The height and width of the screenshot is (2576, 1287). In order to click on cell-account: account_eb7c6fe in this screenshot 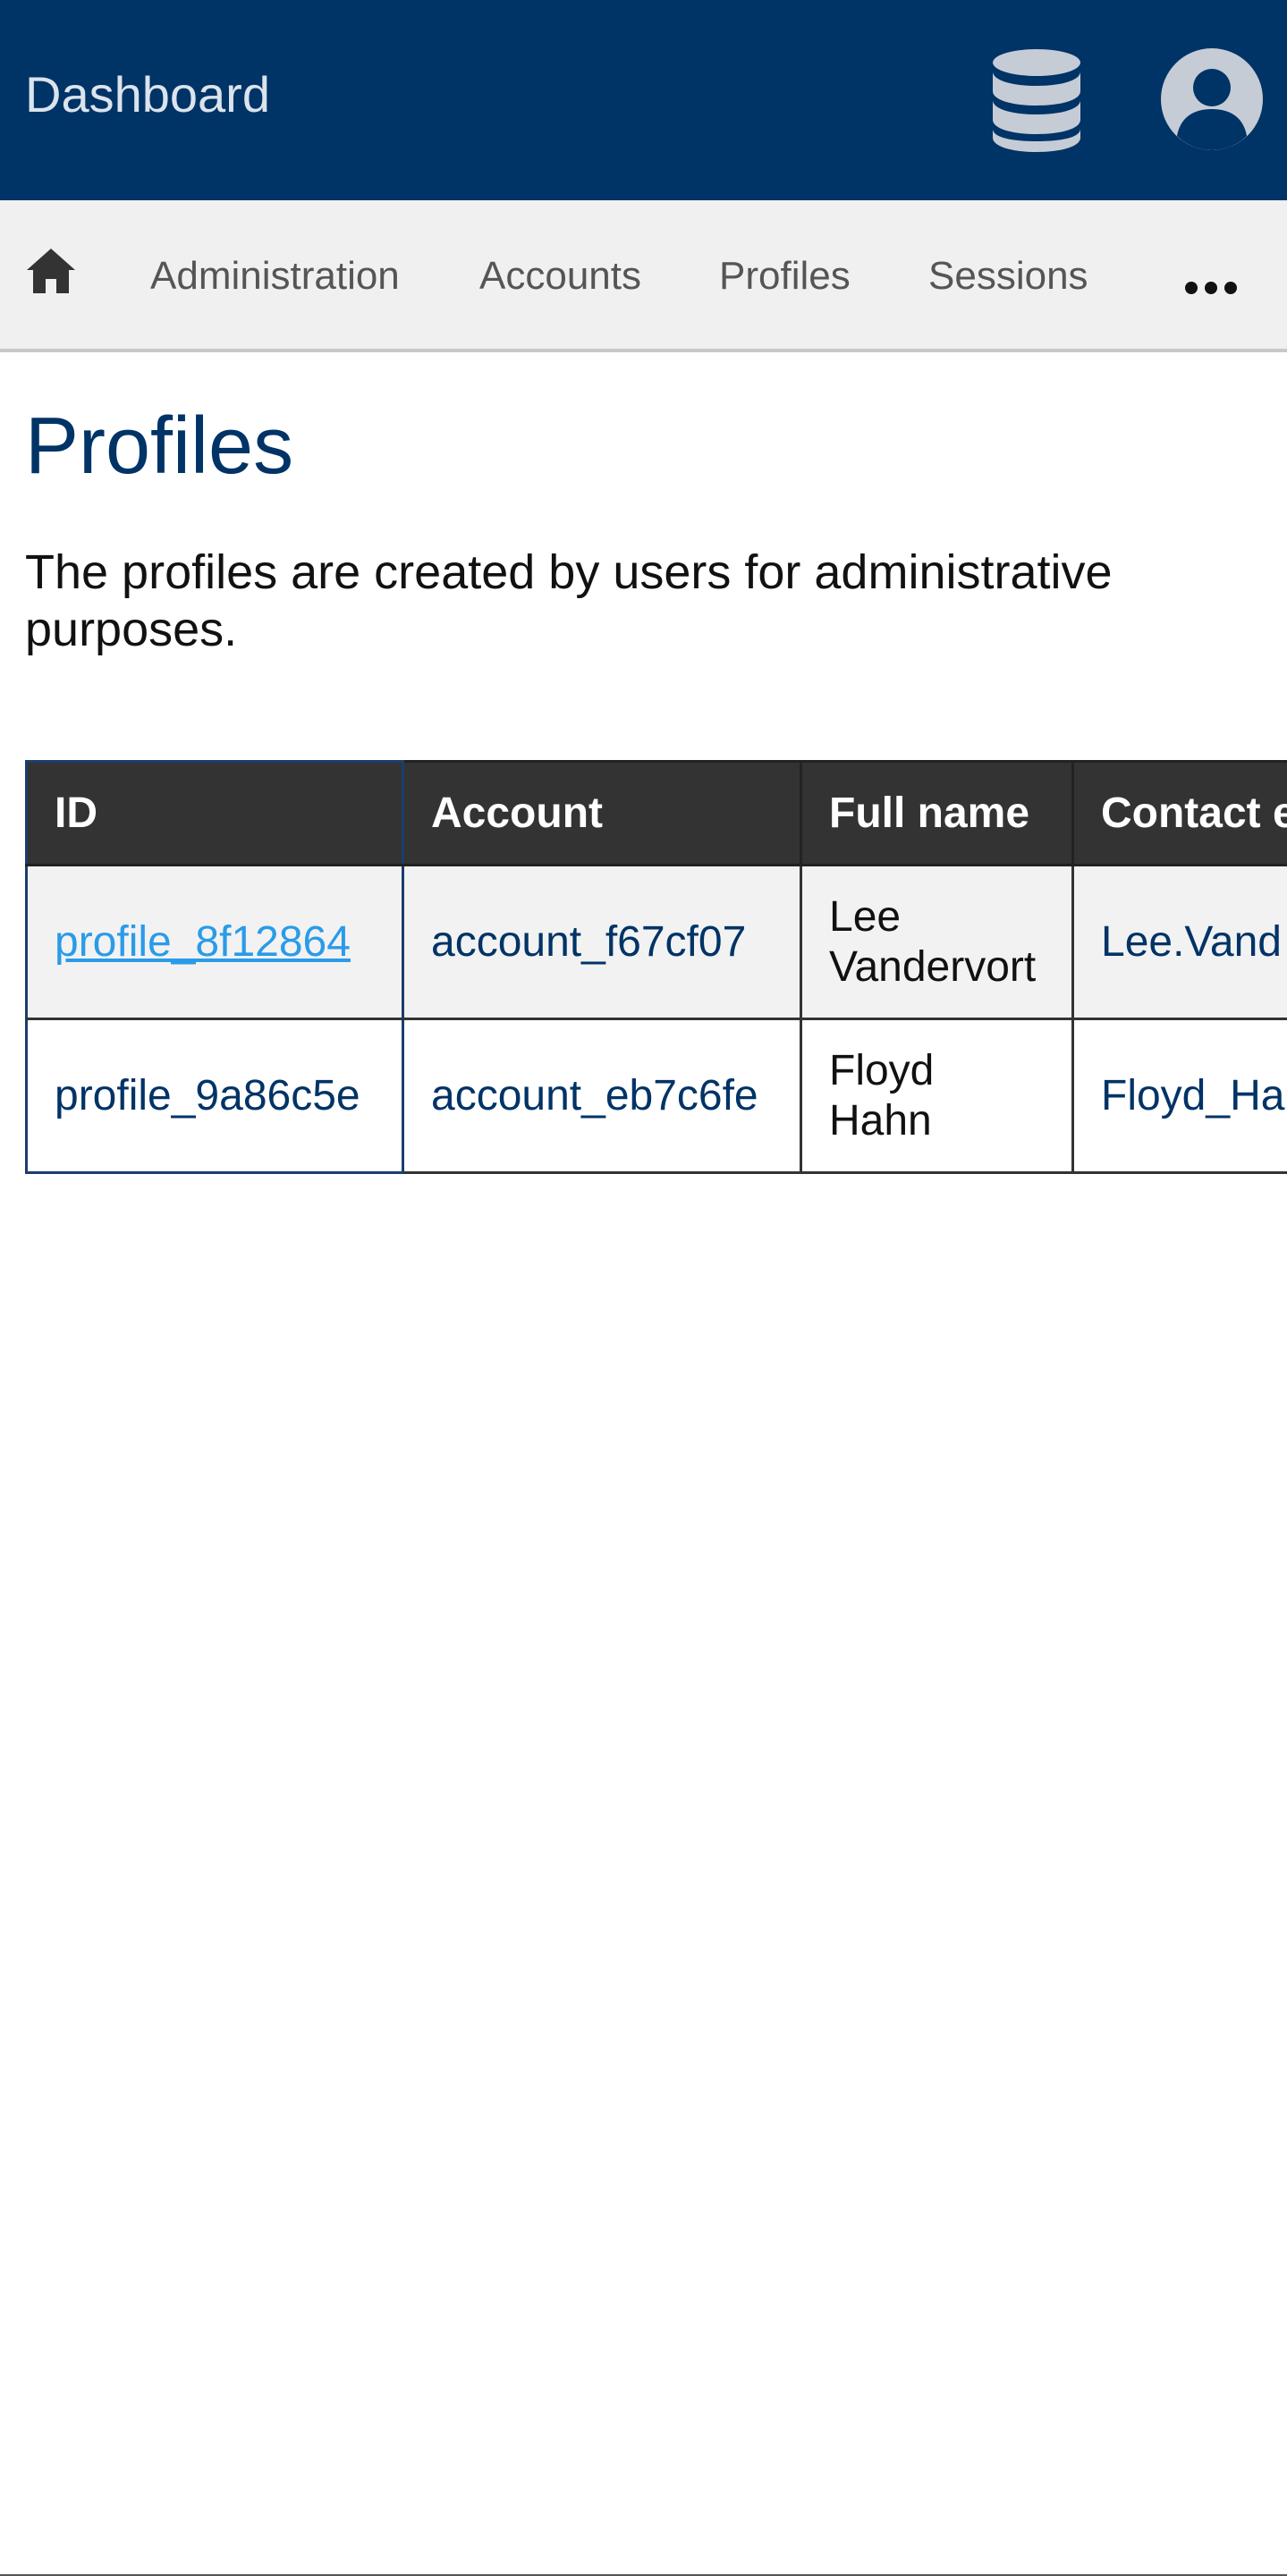, I will do `click(602, 1096)`.